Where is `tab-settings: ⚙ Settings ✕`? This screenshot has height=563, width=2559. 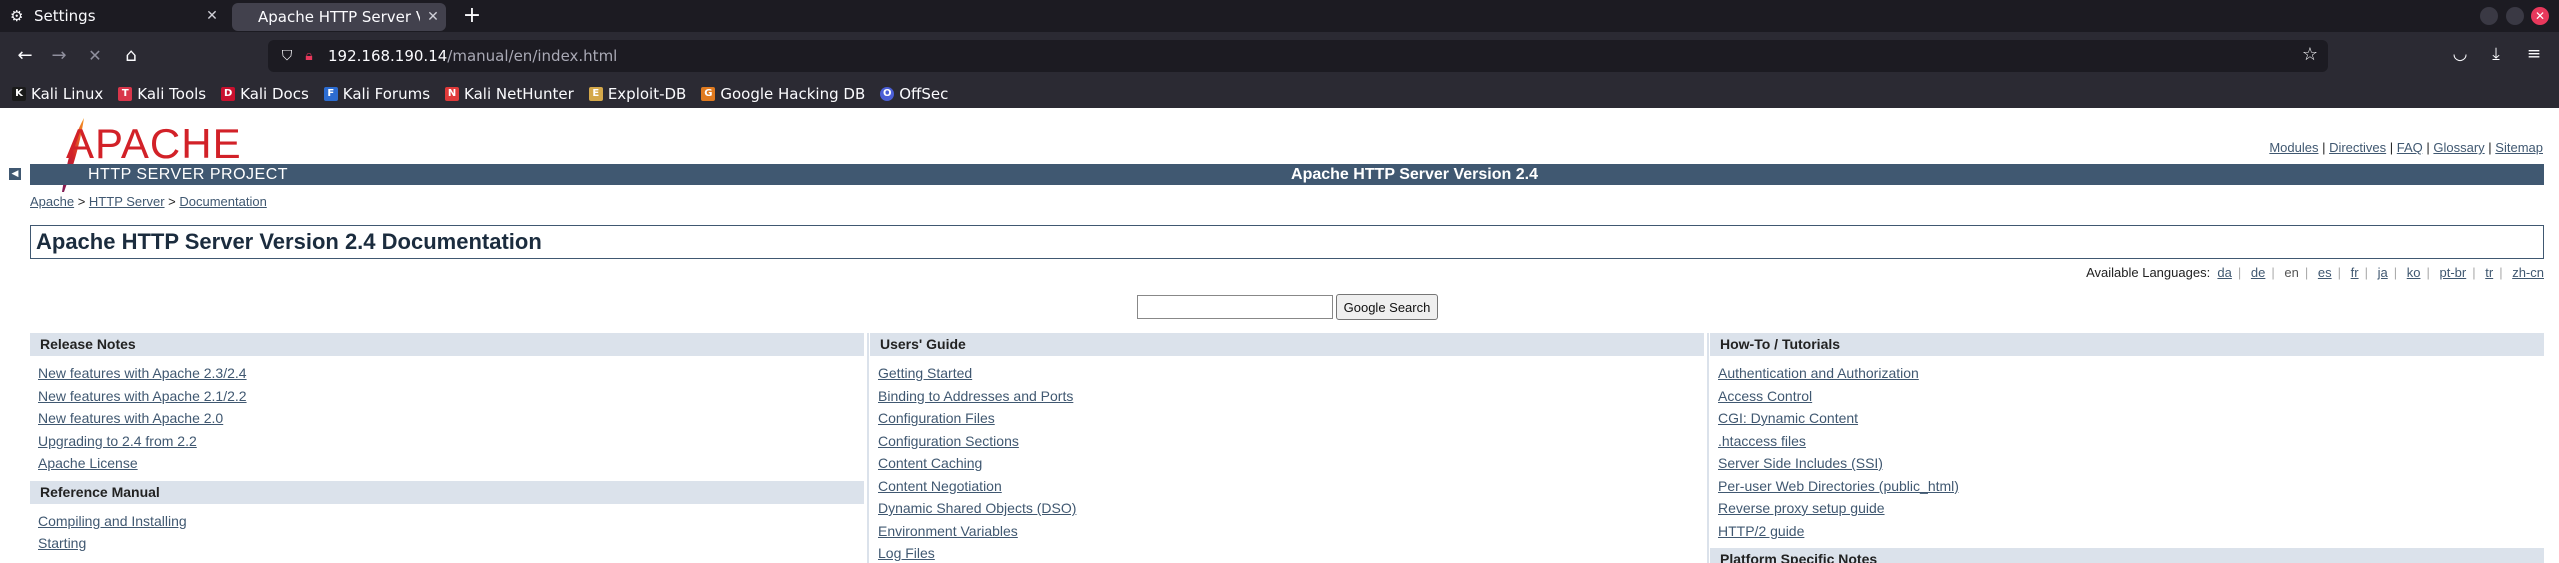 tab-settings: ⚙ Settings ✕ is located at coordinates (112, 16).